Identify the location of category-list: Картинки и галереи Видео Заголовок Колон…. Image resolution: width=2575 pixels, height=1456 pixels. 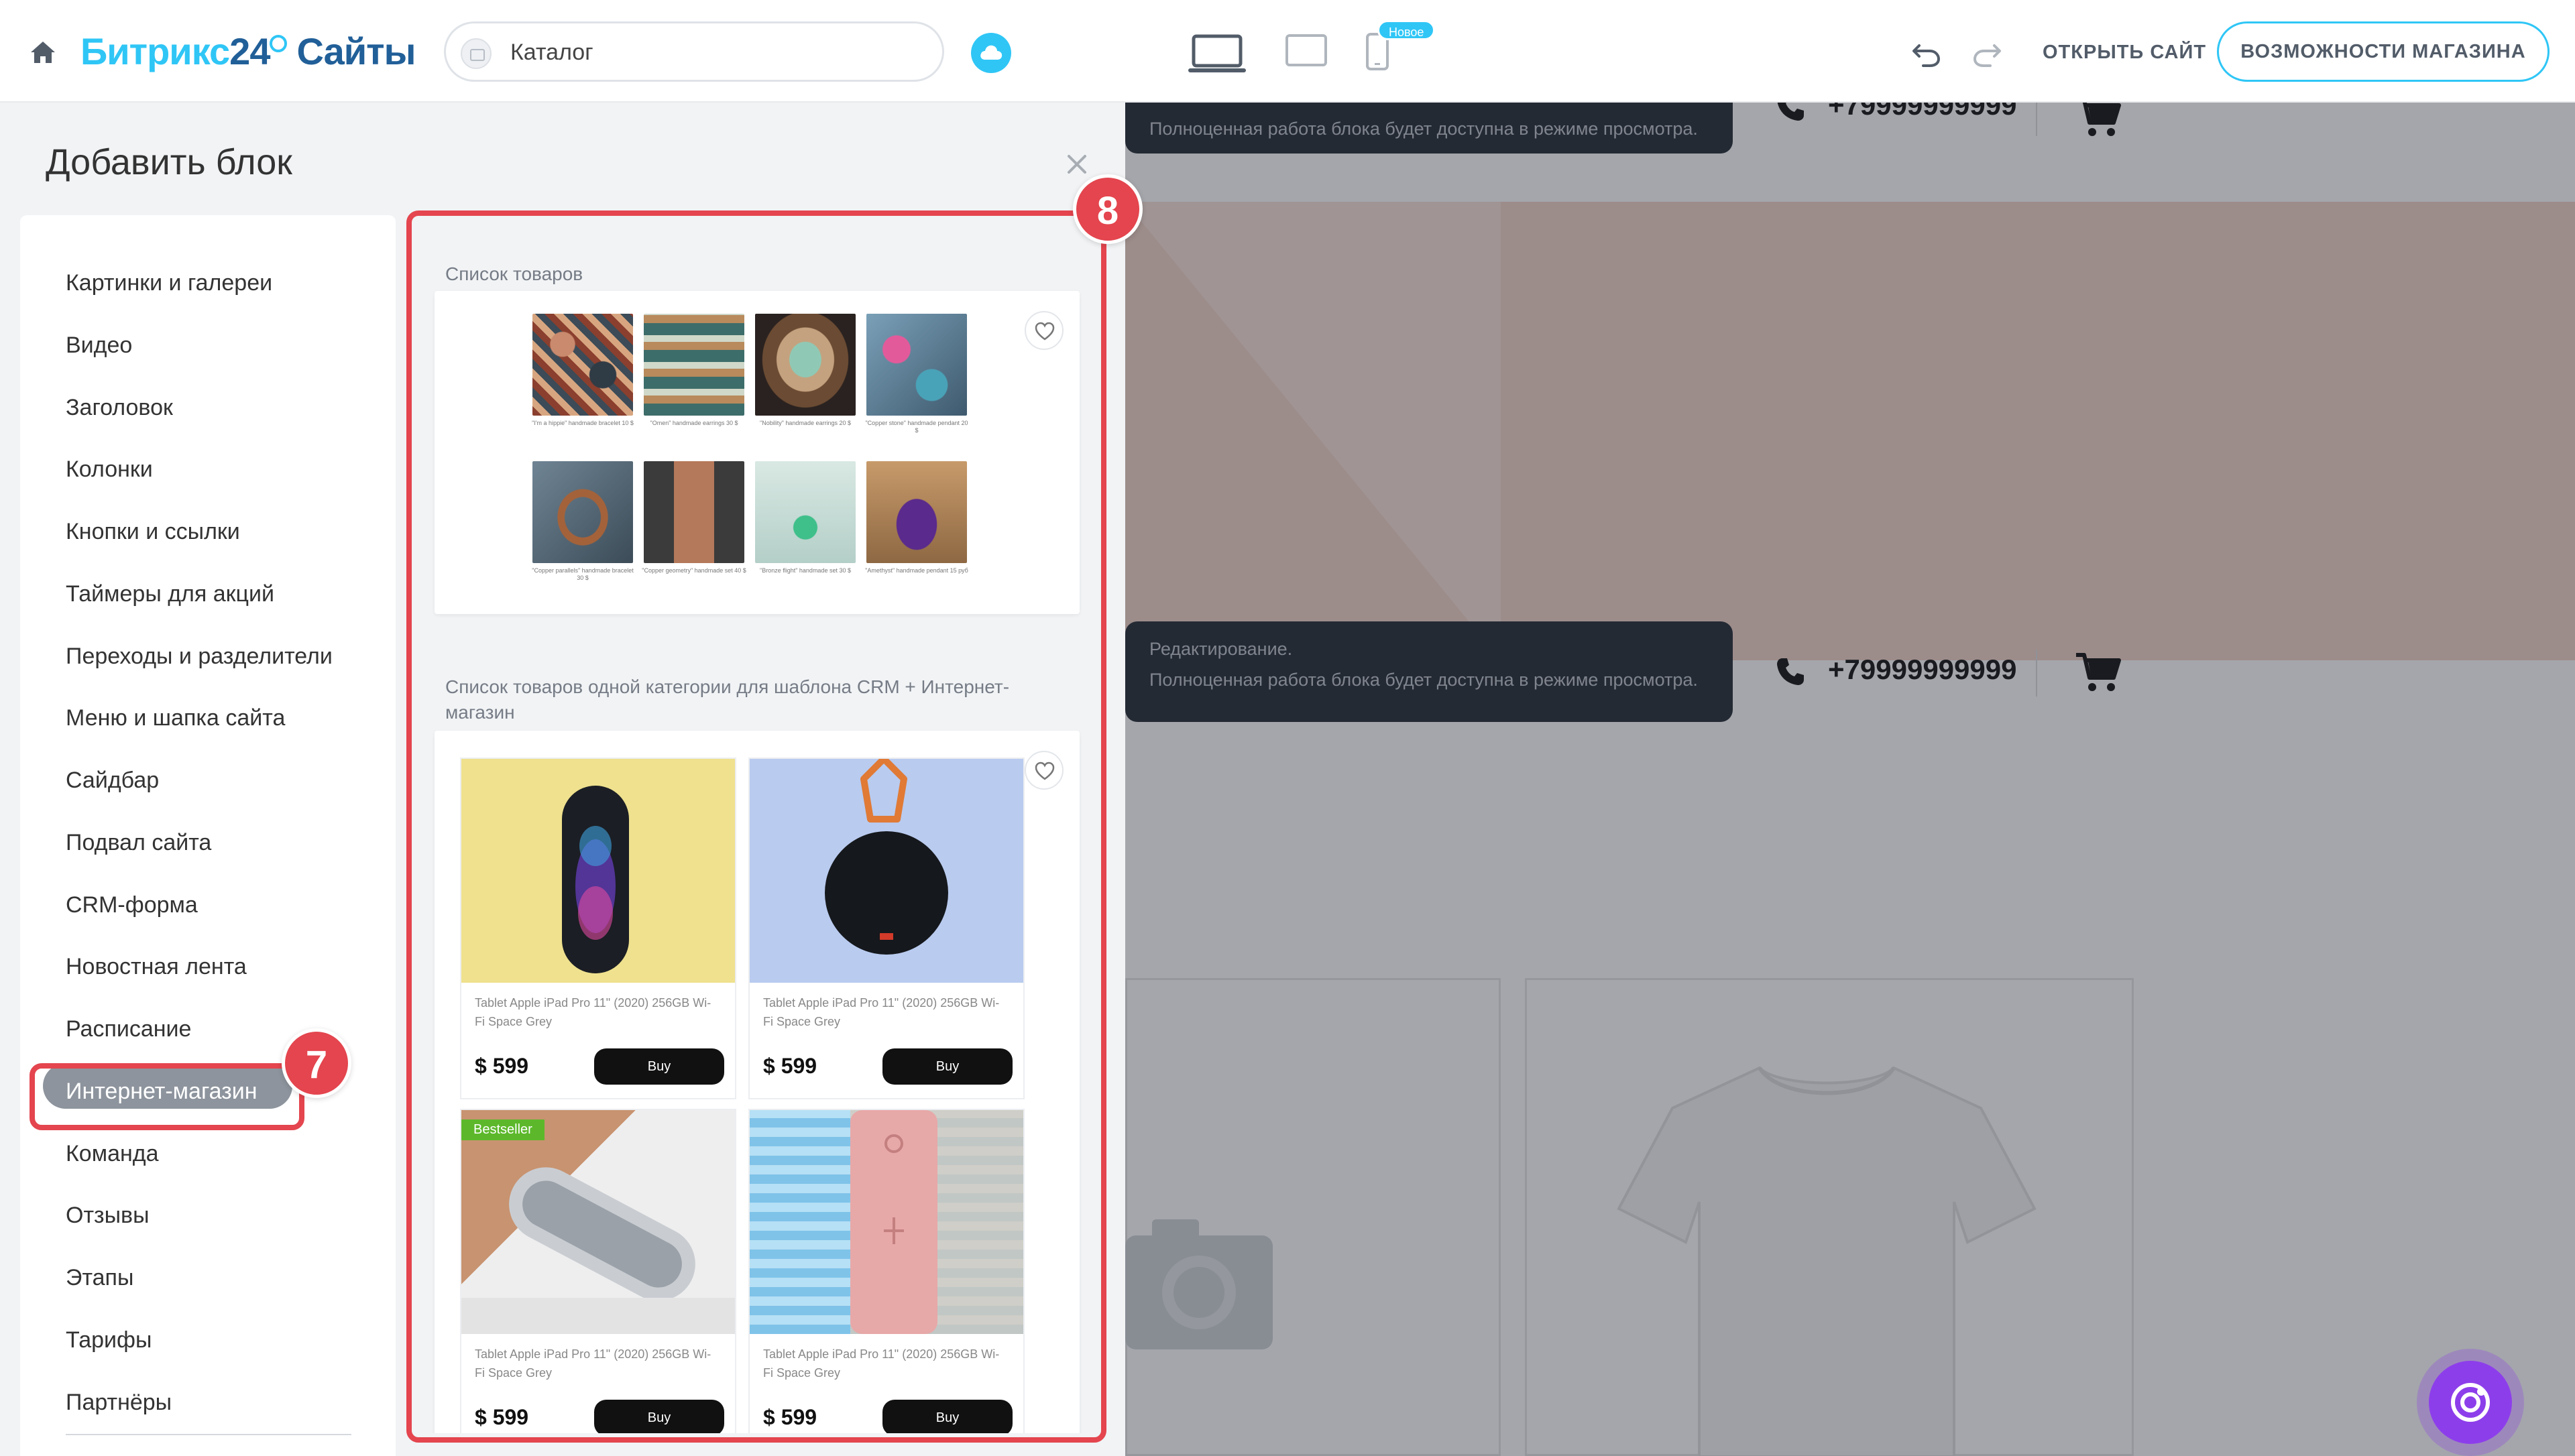
(208, 835).